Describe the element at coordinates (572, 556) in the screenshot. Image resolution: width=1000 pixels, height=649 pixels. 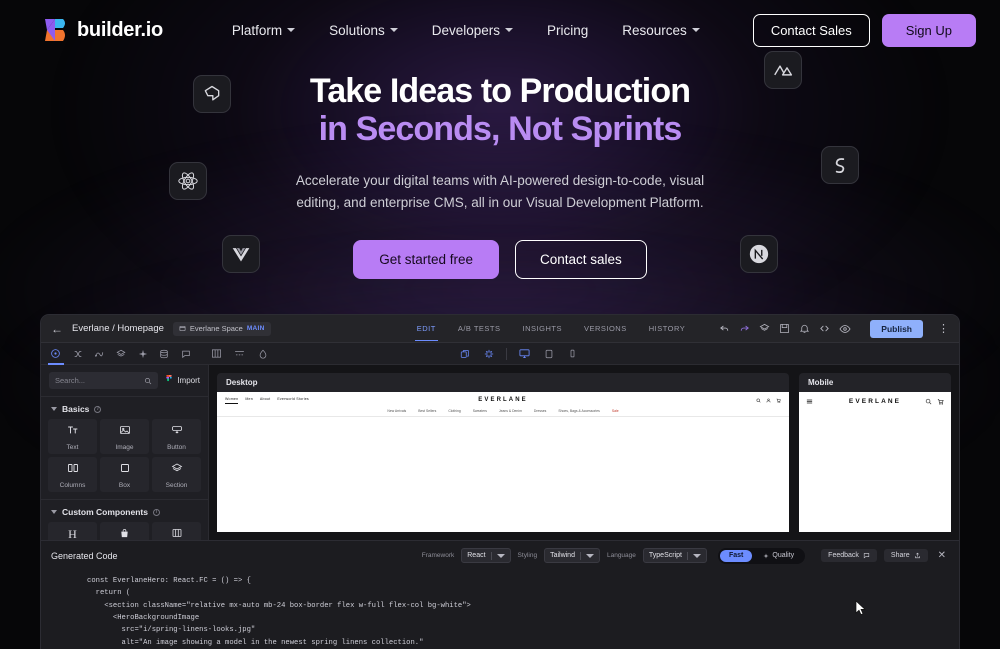
I see `styling-select: Tailwind` at that location.